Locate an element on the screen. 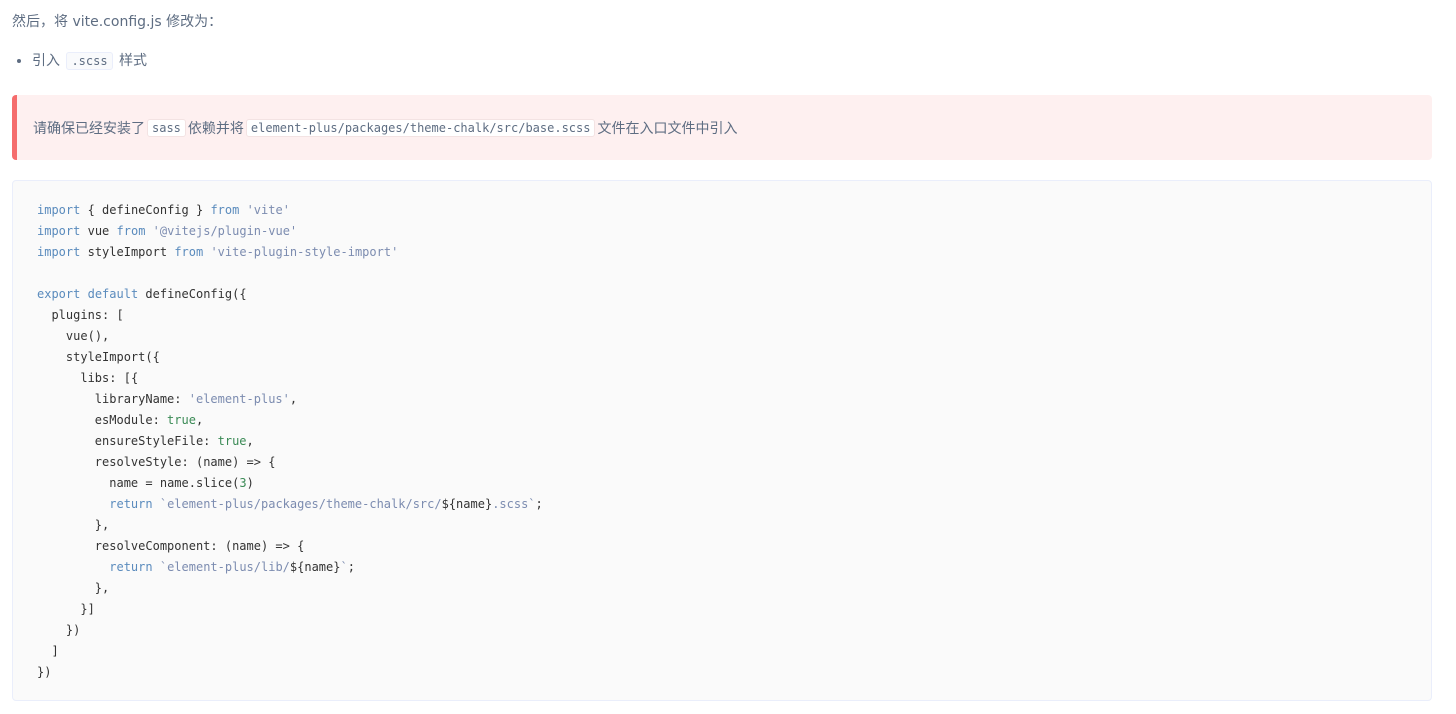  code-line: export default defineConfig({ is located at coordinates (142, 294).